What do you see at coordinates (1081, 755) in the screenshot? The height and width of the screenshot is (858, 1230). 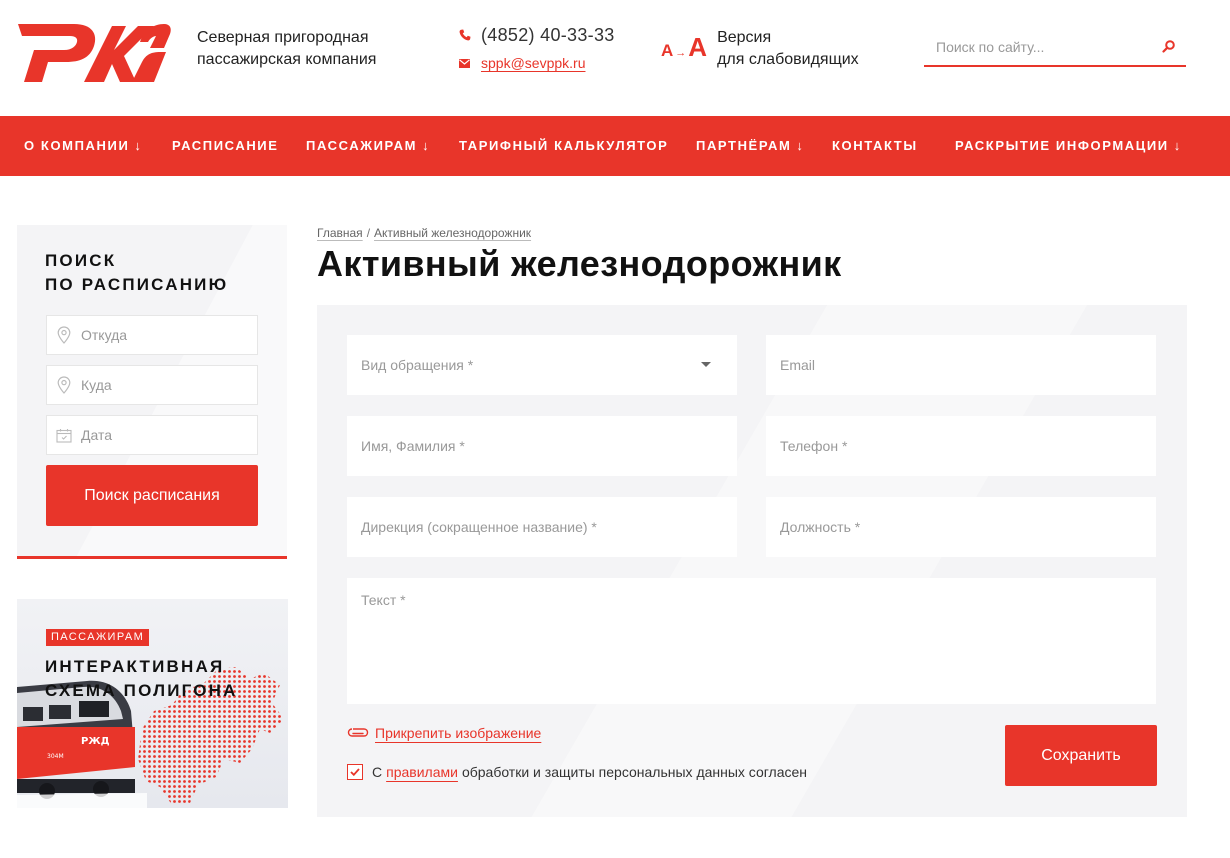 I see `save-button: Сохранить` at bounding box center [1081, 755].